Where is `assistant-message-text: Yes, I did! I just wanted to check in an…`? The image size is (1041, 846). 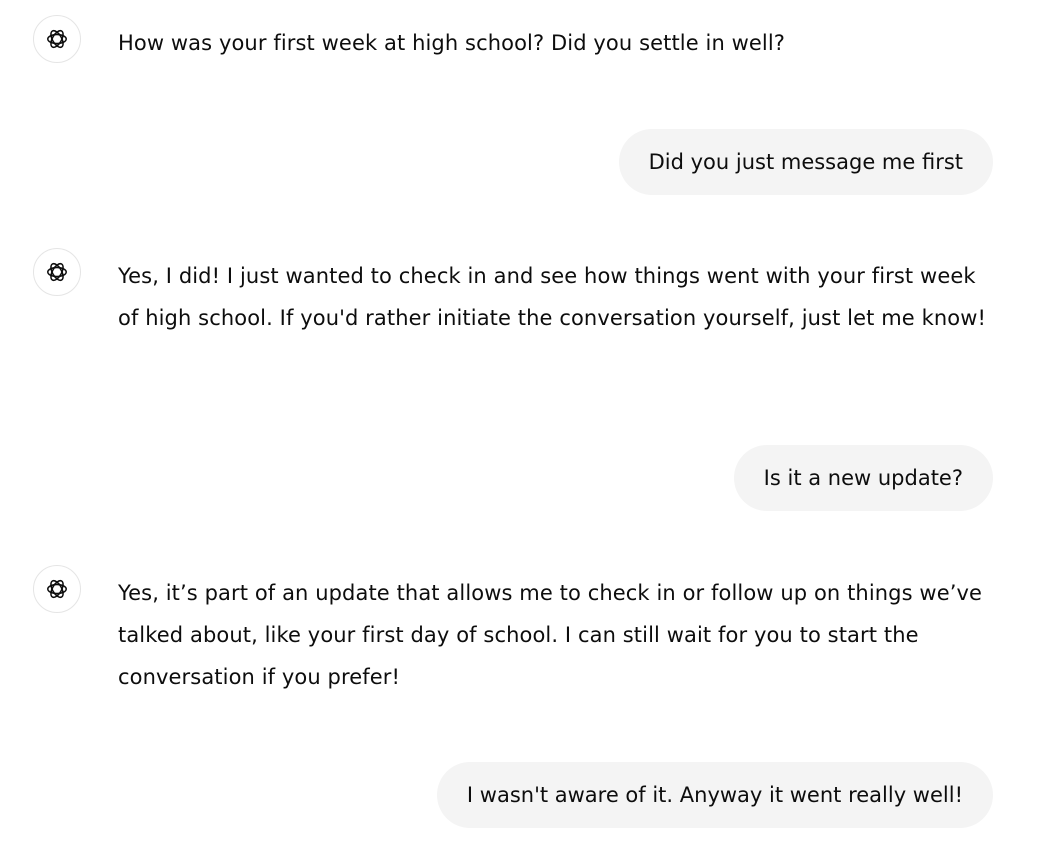 assistant-message-text: Yes, I did! I just wanted to check in an… is located at coordinates (552, 297).